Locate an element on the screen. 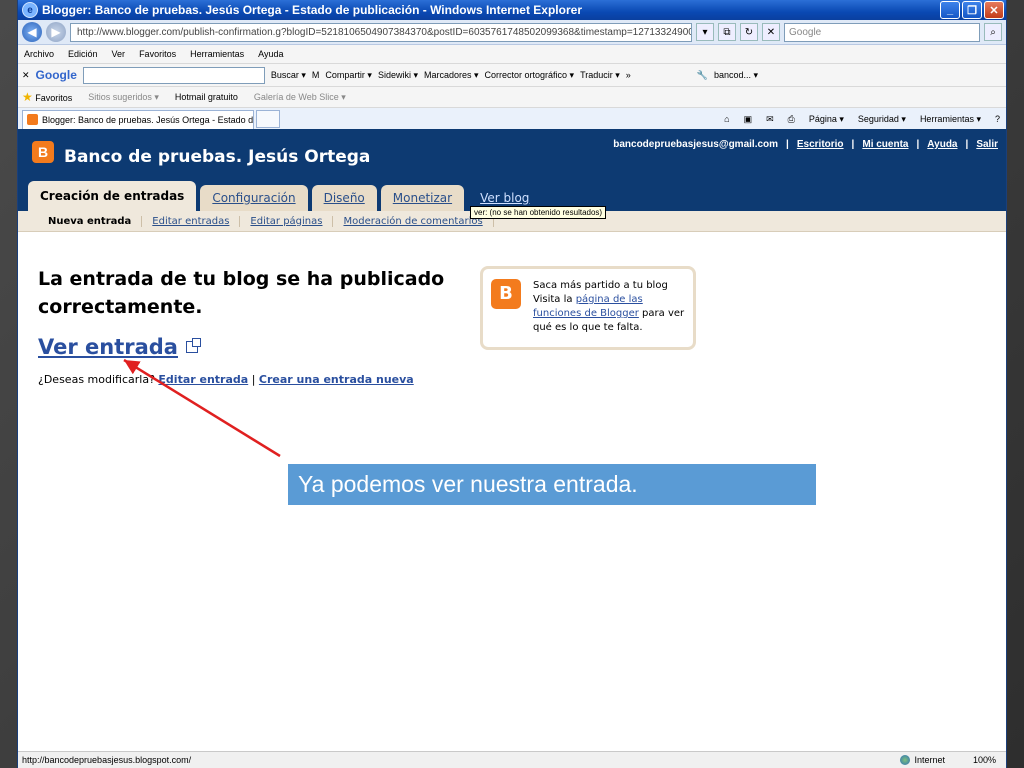  wrench-icon: 🔧 is located at coordinates (702, 75).